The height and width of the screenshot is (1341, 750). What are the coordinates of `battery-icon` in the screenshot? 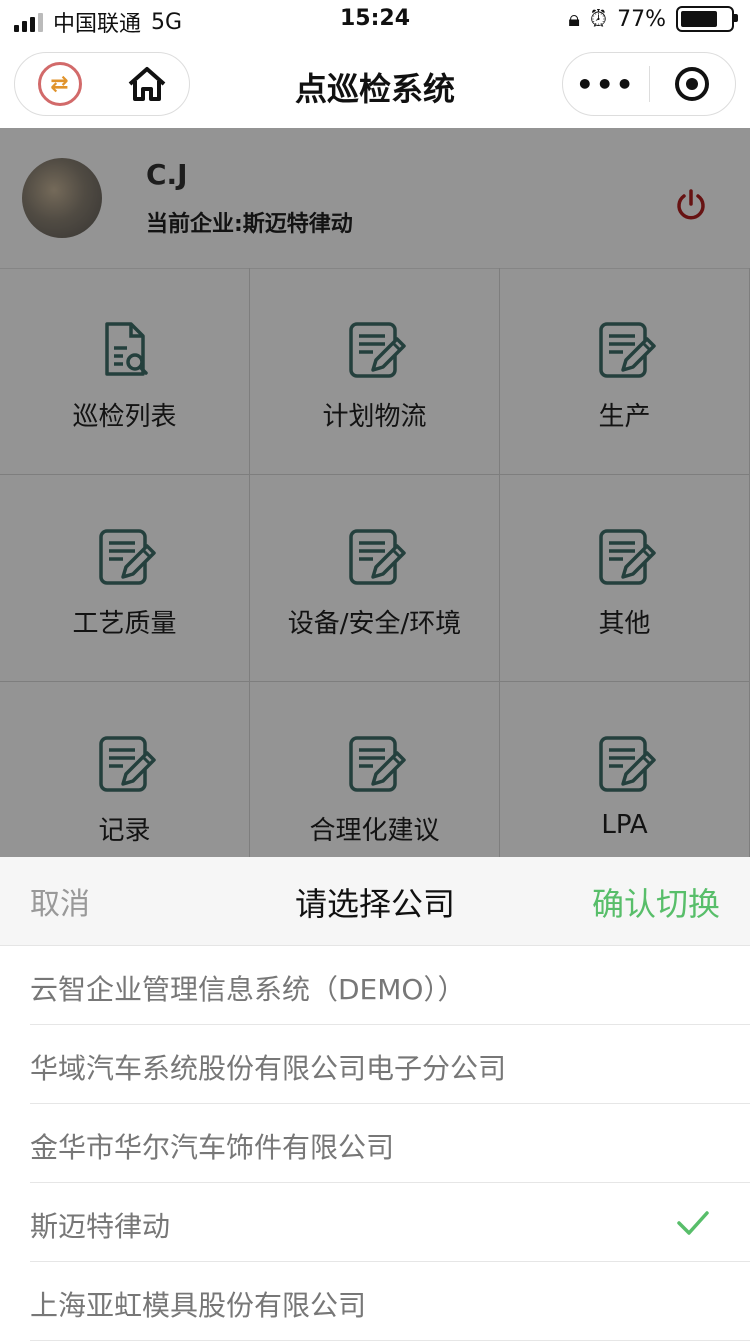 It's located at (707, 19).